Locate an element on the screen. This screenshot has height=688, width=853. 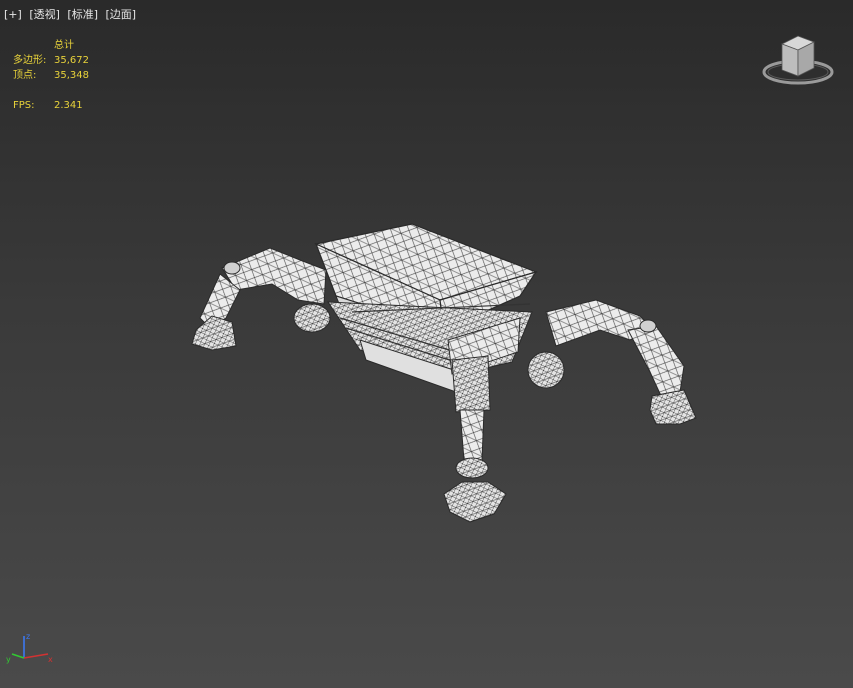
leg-left is located at coordinates (261, 299).